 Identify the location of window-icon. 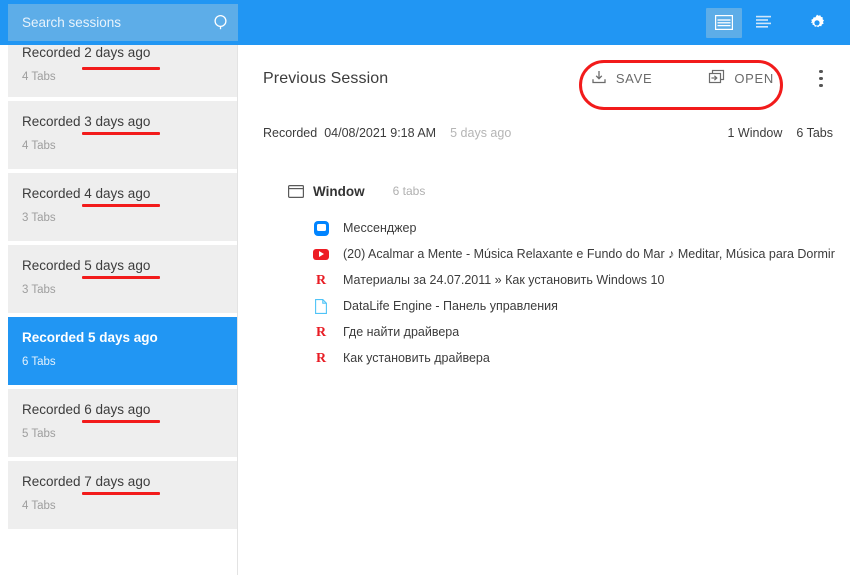
(299, 191).